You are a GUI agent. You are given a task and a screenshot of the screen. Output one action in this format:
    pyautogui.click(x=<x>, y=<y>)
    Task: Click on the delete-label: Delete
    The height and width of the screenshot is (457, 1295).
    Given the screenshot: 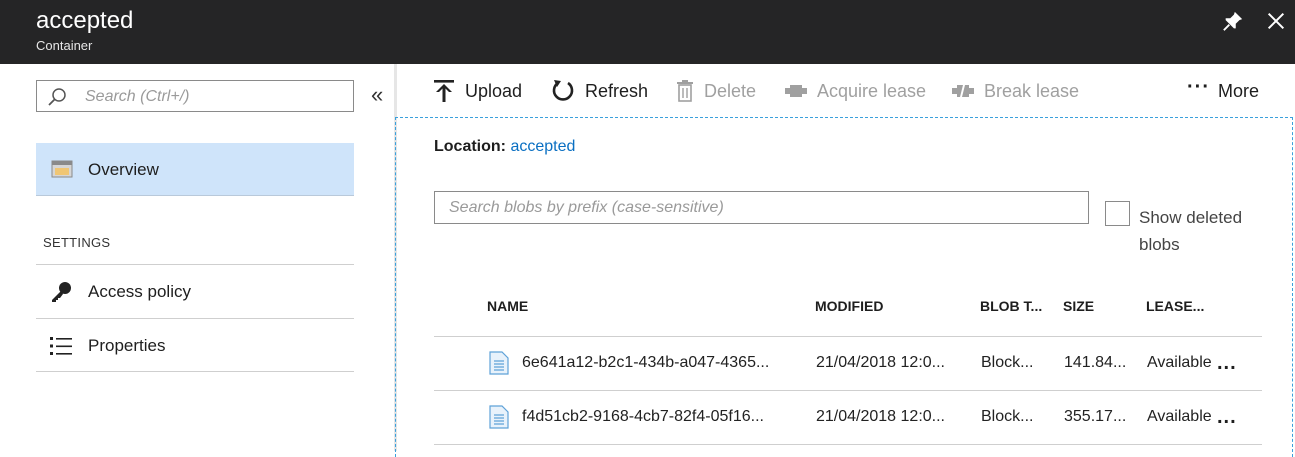 What is the action you would take?
    pyautogui.click(x=730, y=90)
    